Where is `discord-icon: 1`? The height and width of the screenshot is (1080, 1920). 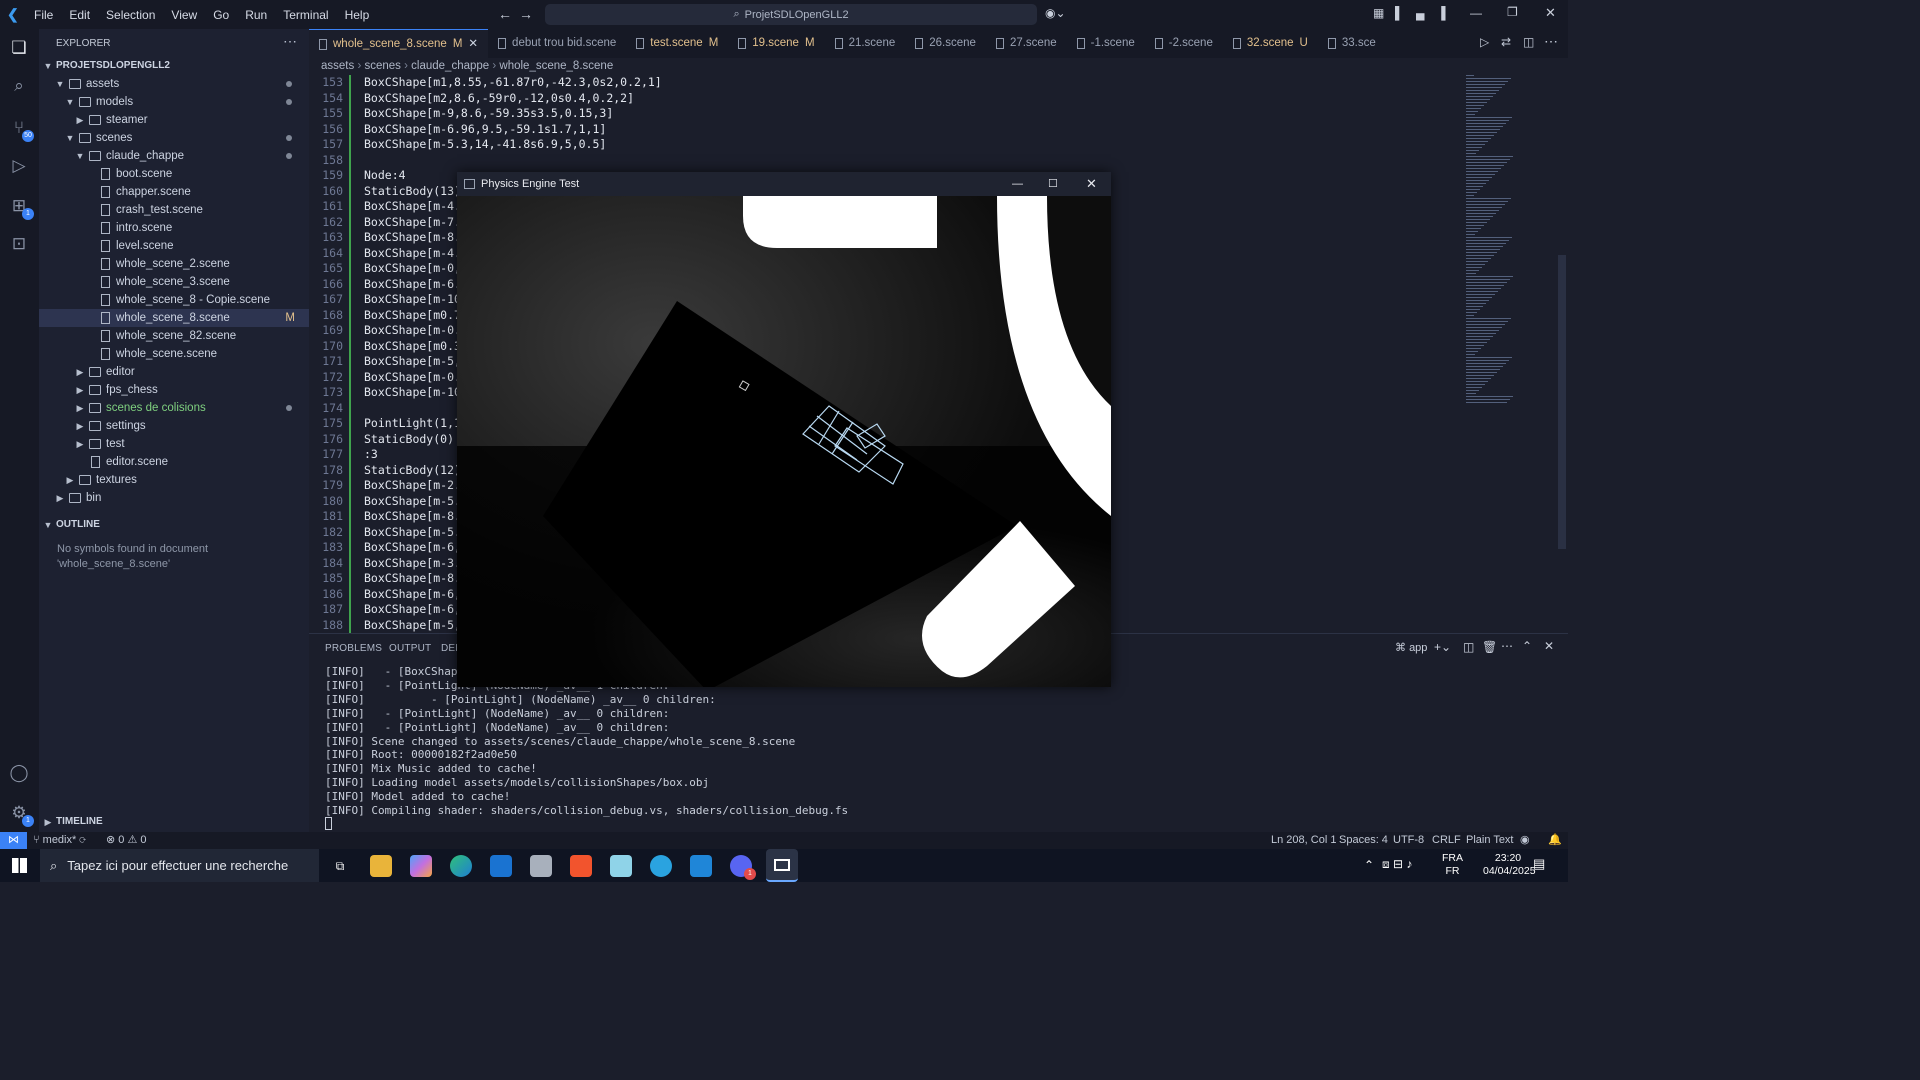 discord-icon: 1 is located at coordinates (743, 867).